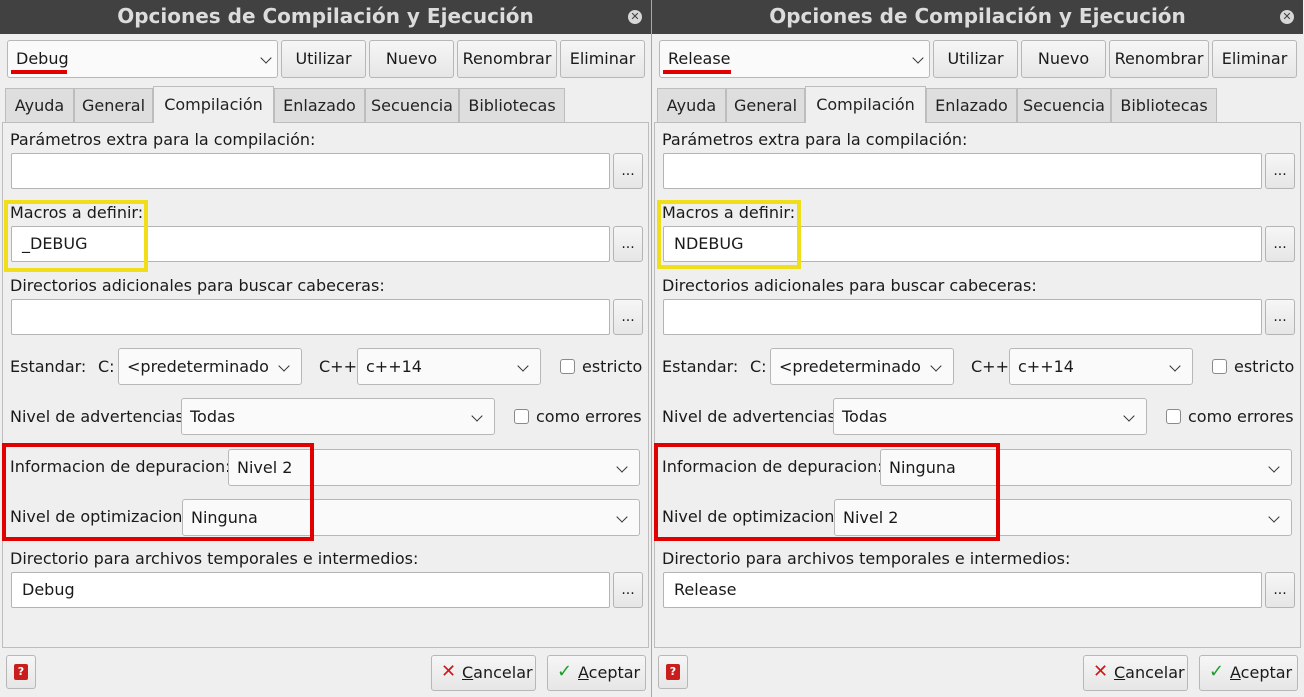 This screenshot has height=697, width=1304. What do you see at coordinates (612, 366) in the screenshot?
I see `strict-label: estricto` at bounding box center [612, 366].